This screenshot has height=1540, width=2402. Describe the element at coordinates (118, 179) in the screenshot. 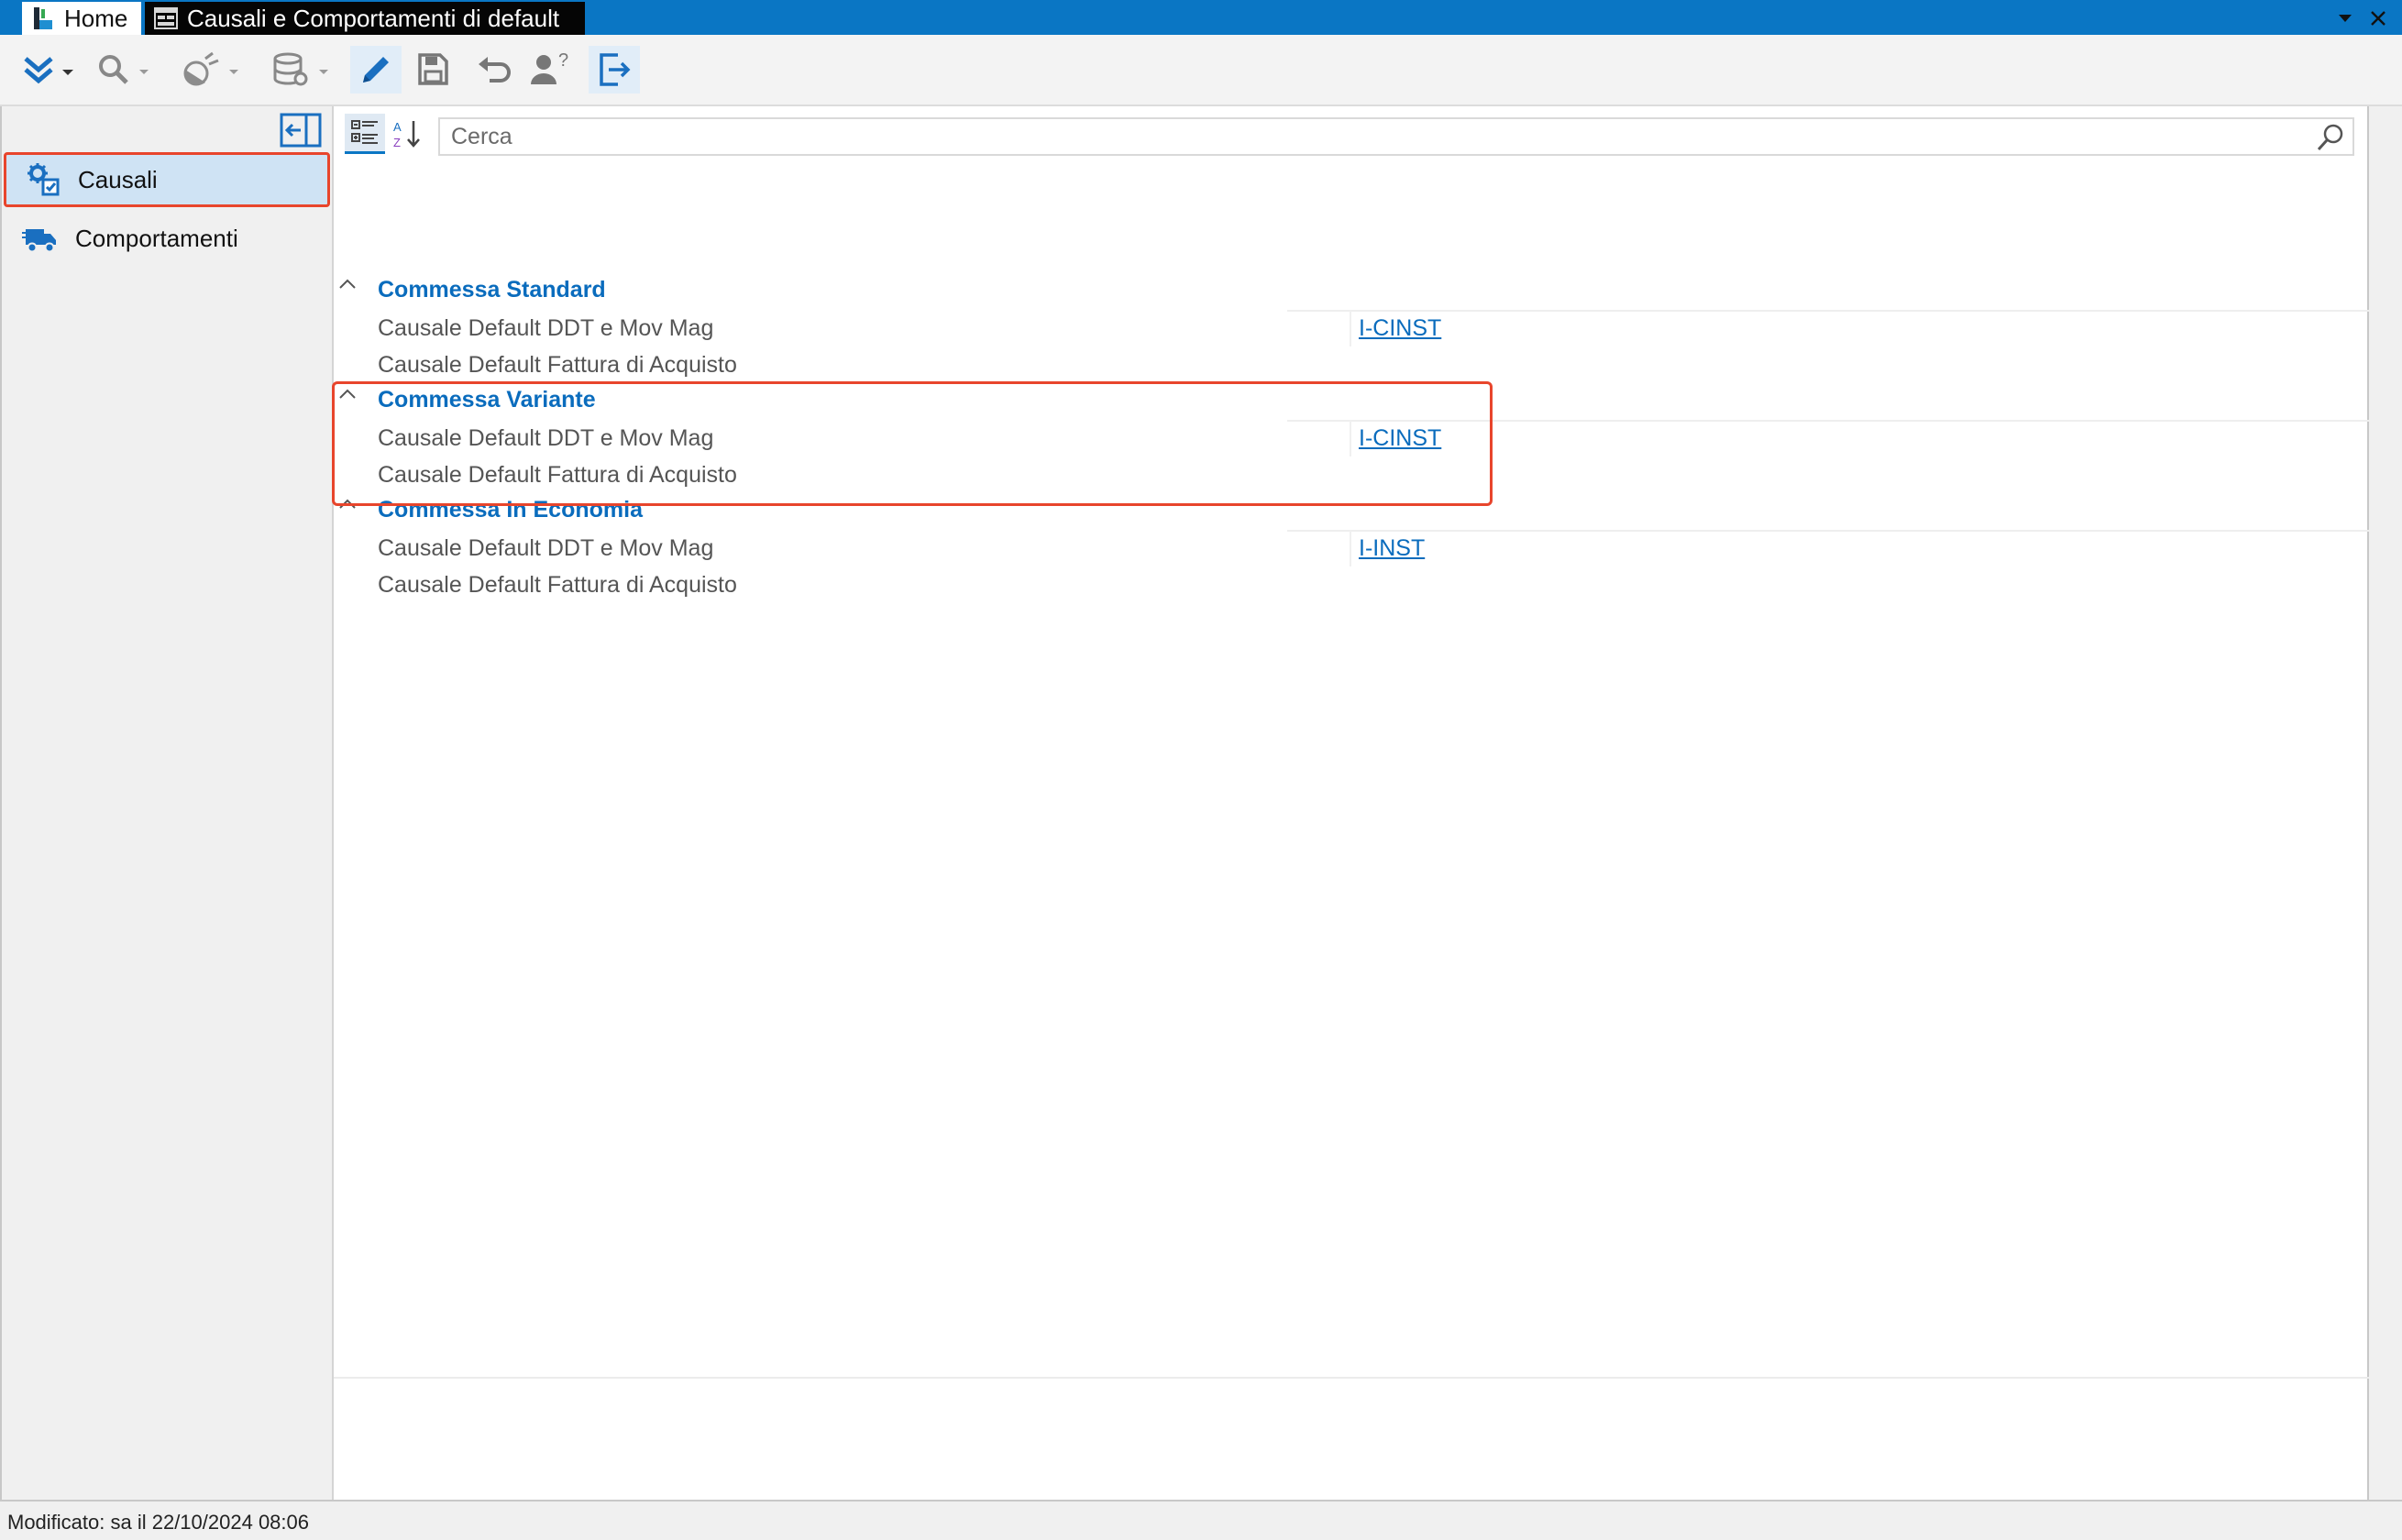

I see `sidebar-item-label: Causali` at that location.